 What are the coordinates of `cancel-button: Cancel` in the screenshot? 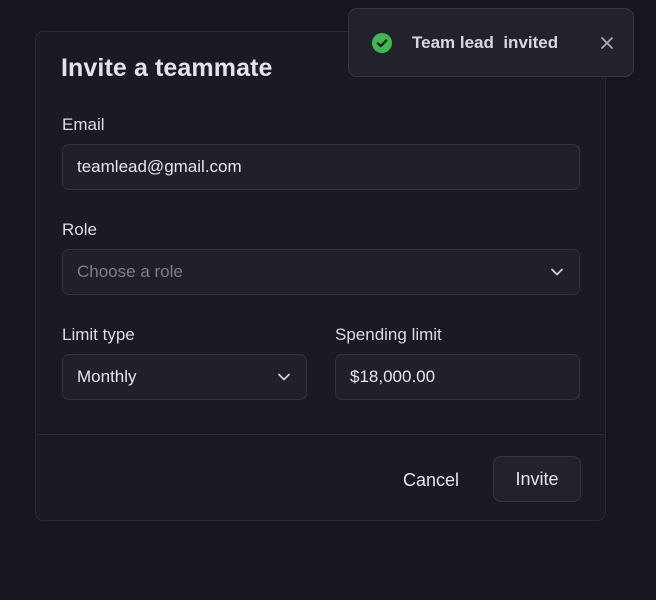 It's located at (431, 480).